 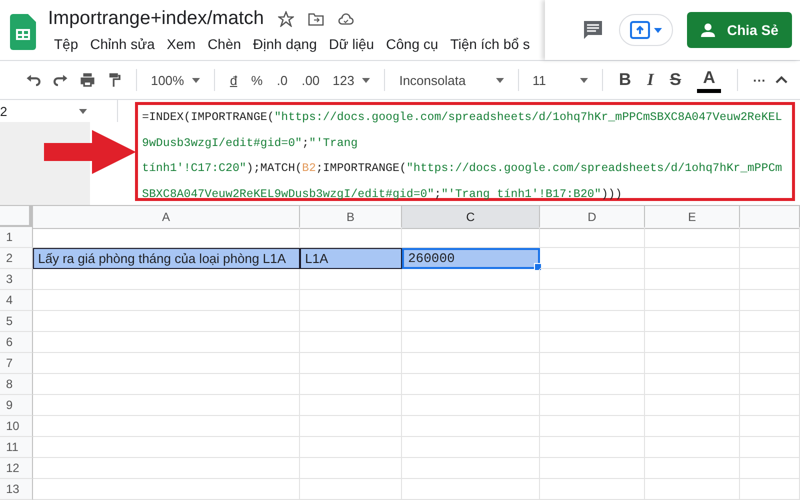 I want to click on menu-item: Tệp, so click(x=66, y=44).